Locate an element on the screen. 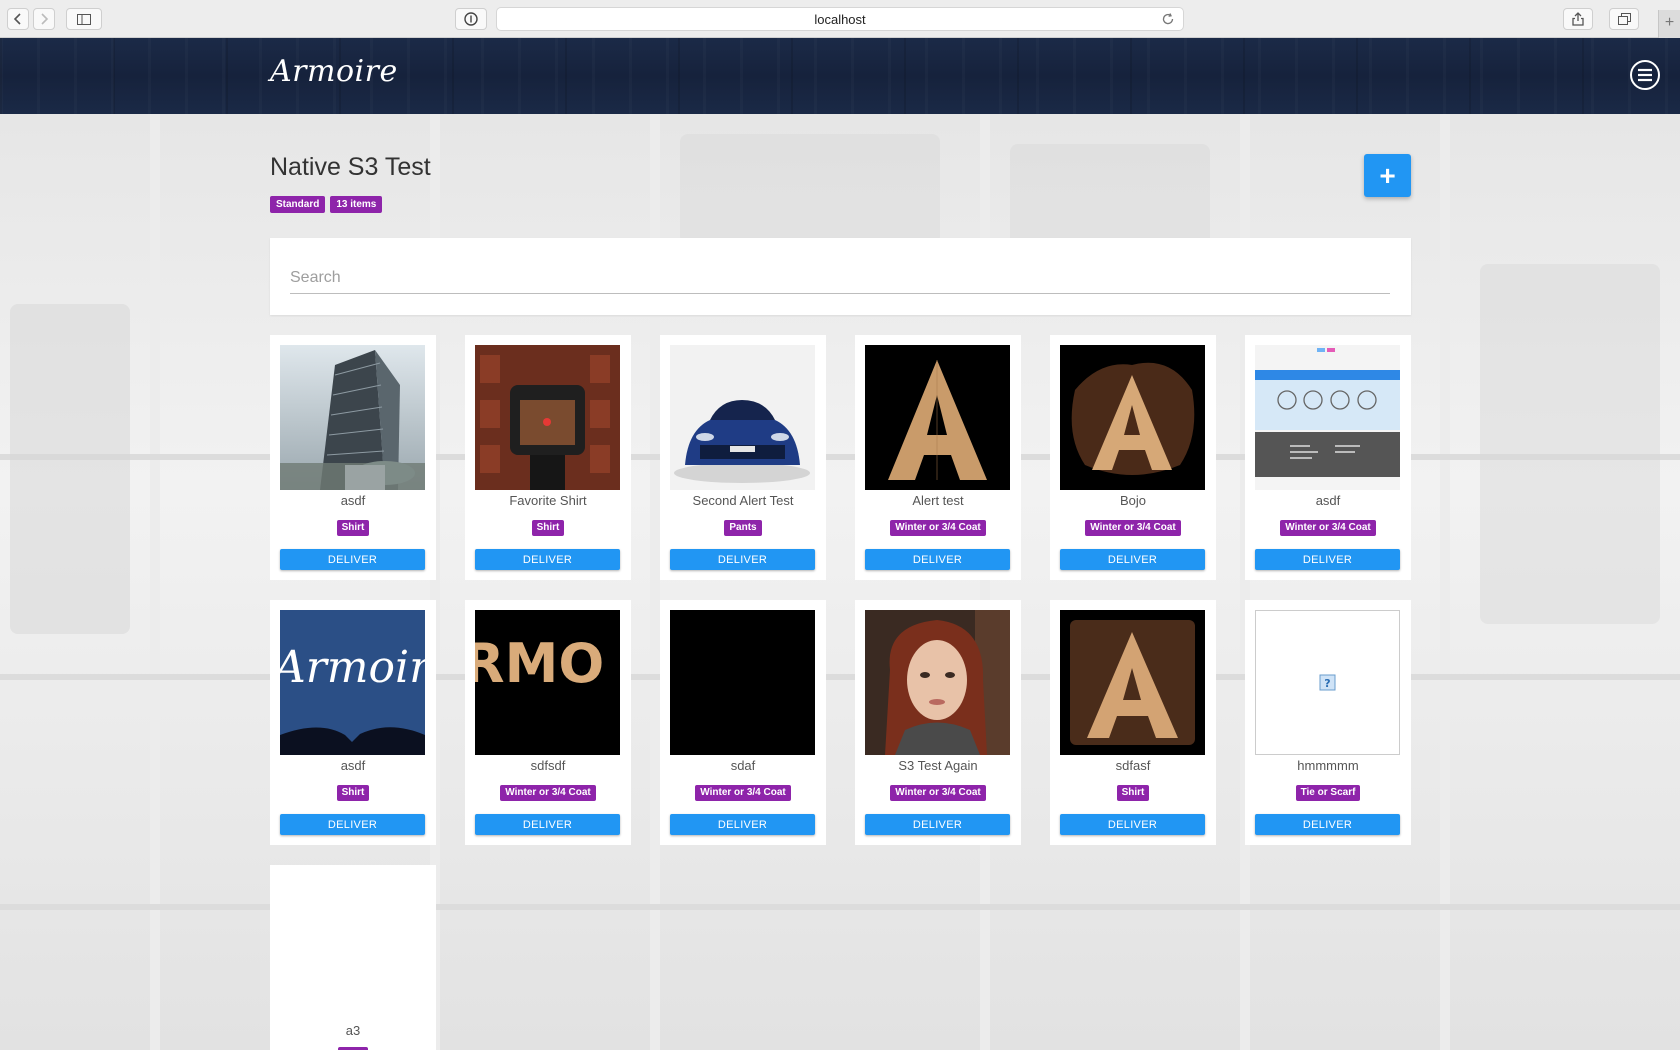 The image size is (1680, 1050). search-input is located at coordinates (840, 278).